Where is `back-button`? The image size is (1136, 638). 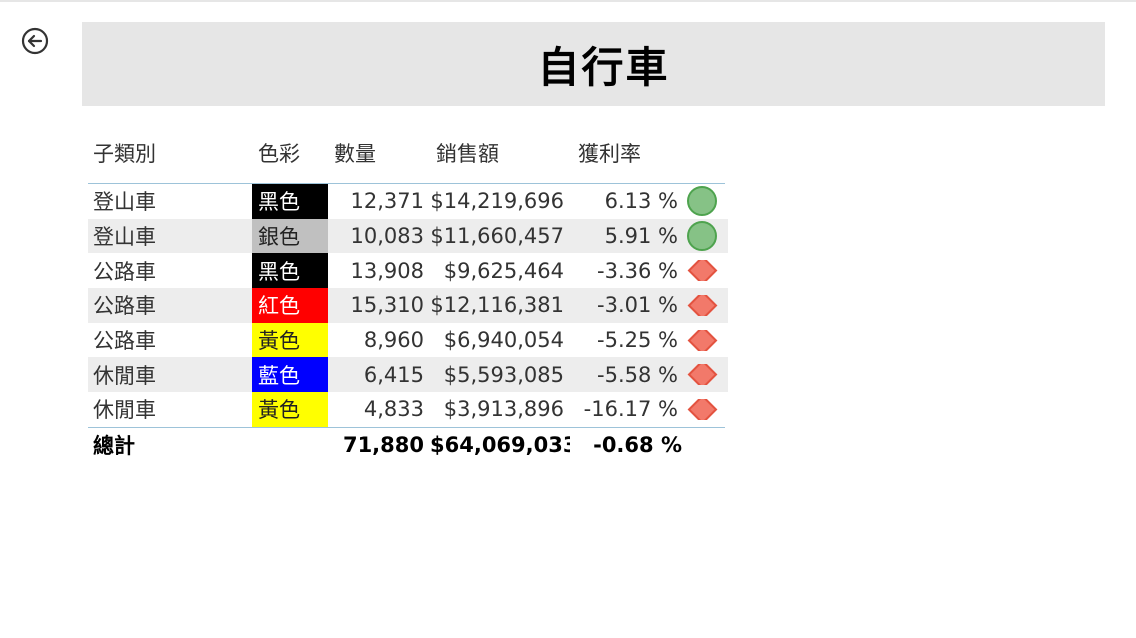 back-button is located at coordinates (35, 41).